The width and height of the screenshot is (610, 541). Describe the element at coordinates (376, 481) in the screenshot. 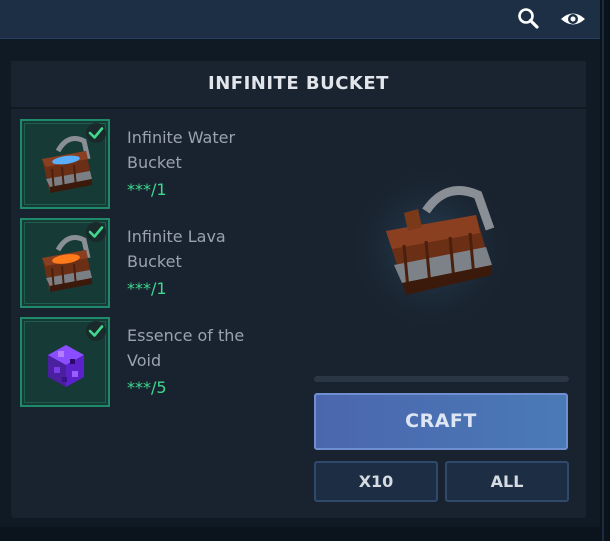

I see `craft-x10-button: X10` at that location.